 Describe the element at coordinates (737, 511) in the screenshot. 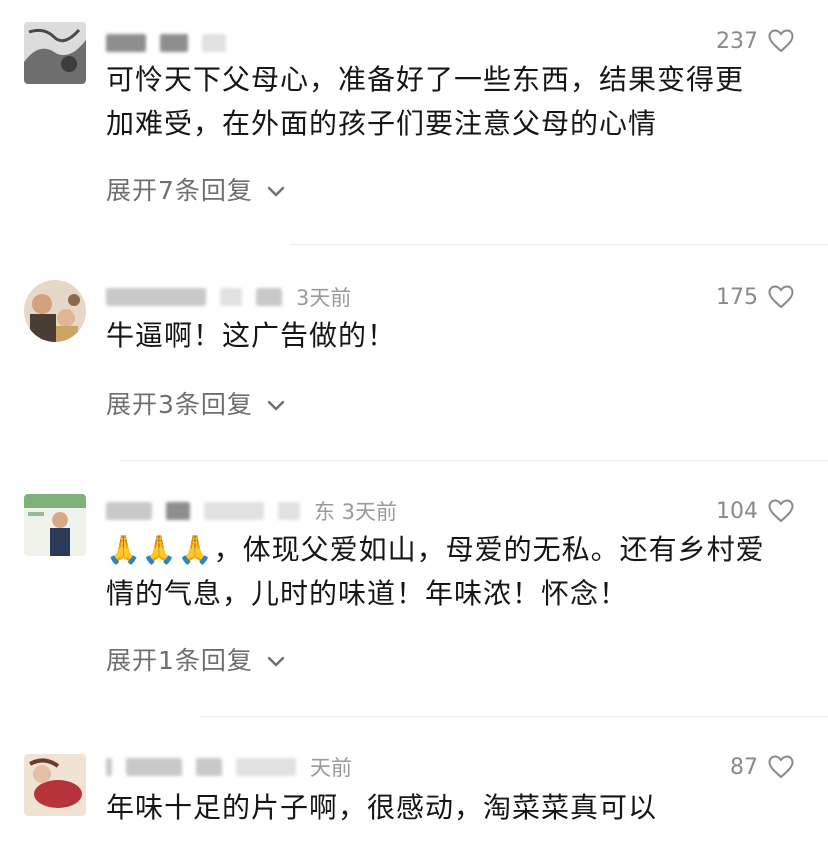

I see `like-count: 104` at that location.